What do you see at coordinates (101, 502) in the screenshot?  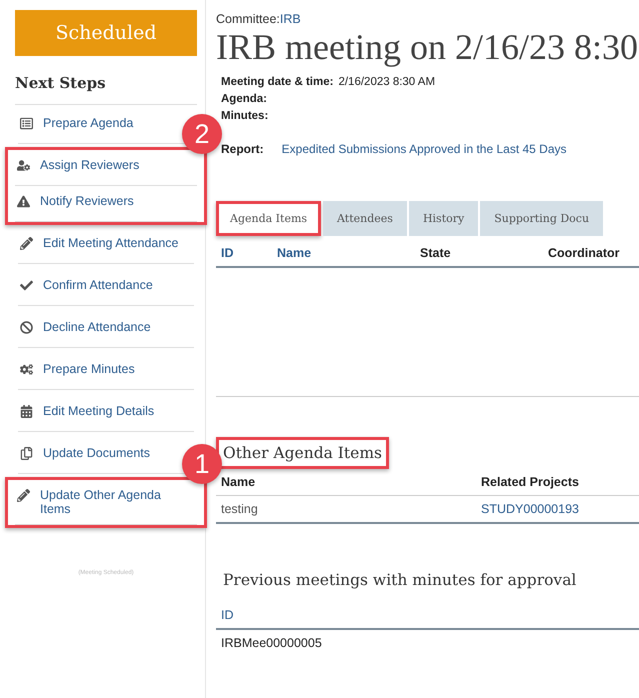 I see `next-step-link: Update Other Agenda Items` at bounding box center [101, 502].